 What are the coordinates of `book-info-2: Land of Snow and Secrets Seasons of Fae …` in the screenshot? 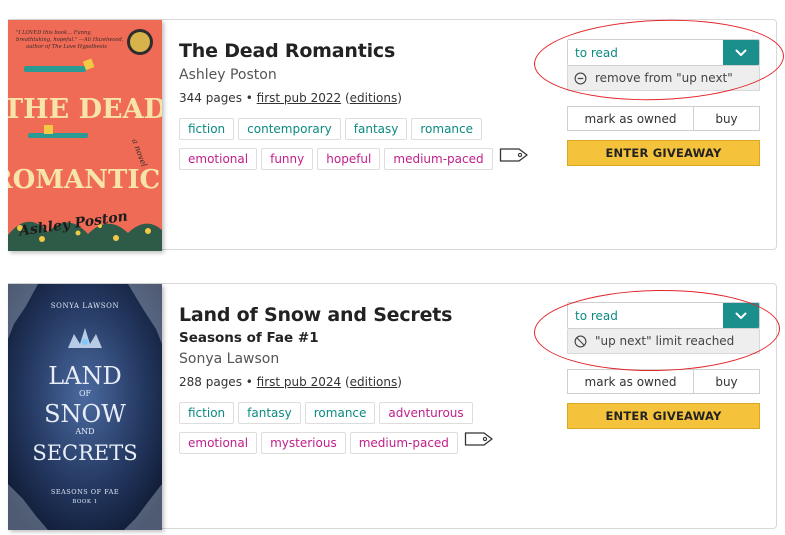 It's located at (364, 381).